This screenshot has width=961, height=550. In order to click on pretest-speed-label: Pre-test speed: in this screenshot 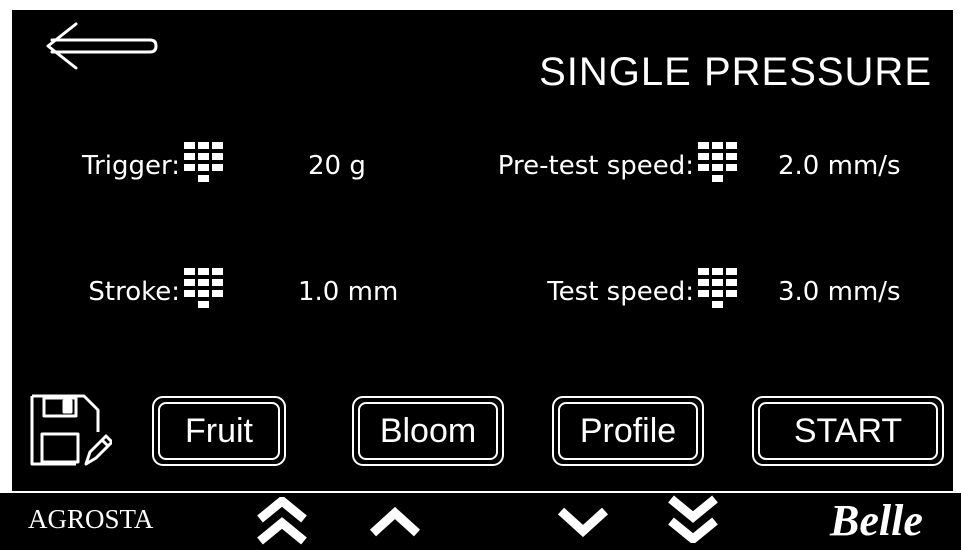, I will do `click(595, 166)`.